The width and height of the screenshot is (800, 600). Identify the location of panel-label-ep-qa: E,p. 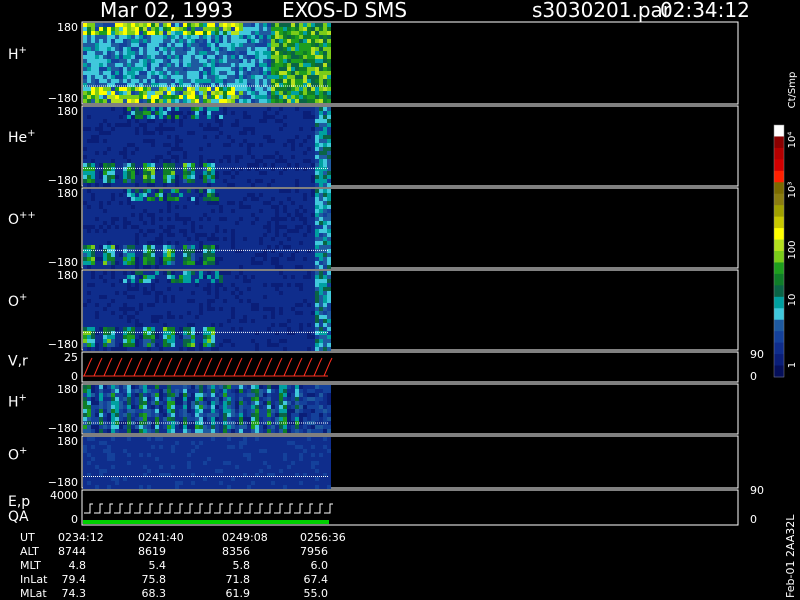
(19, 502).